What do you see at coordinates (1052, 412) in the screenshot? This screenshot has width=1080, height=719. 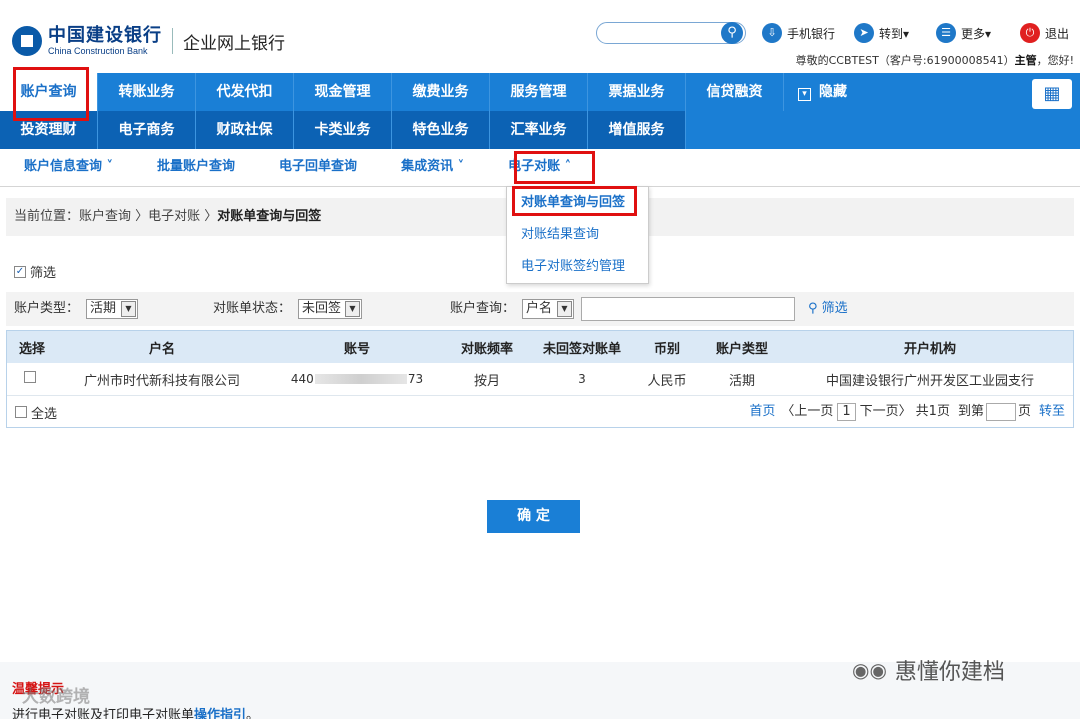 I see `pager-go-button: 转至` at bounding box center [1052, 412].